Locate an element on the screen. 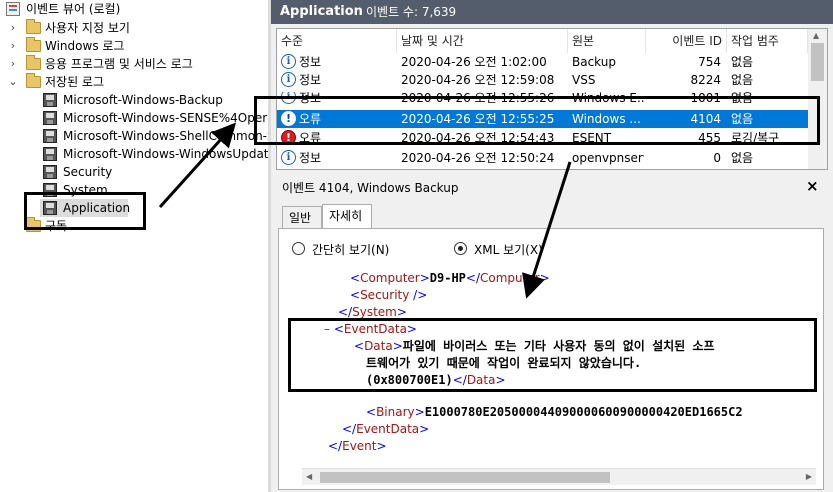 Image resolution: width=833 pixels, height=492 pixels. xml-eventdata-close: </EventData> is located at coordinates (386, 429).